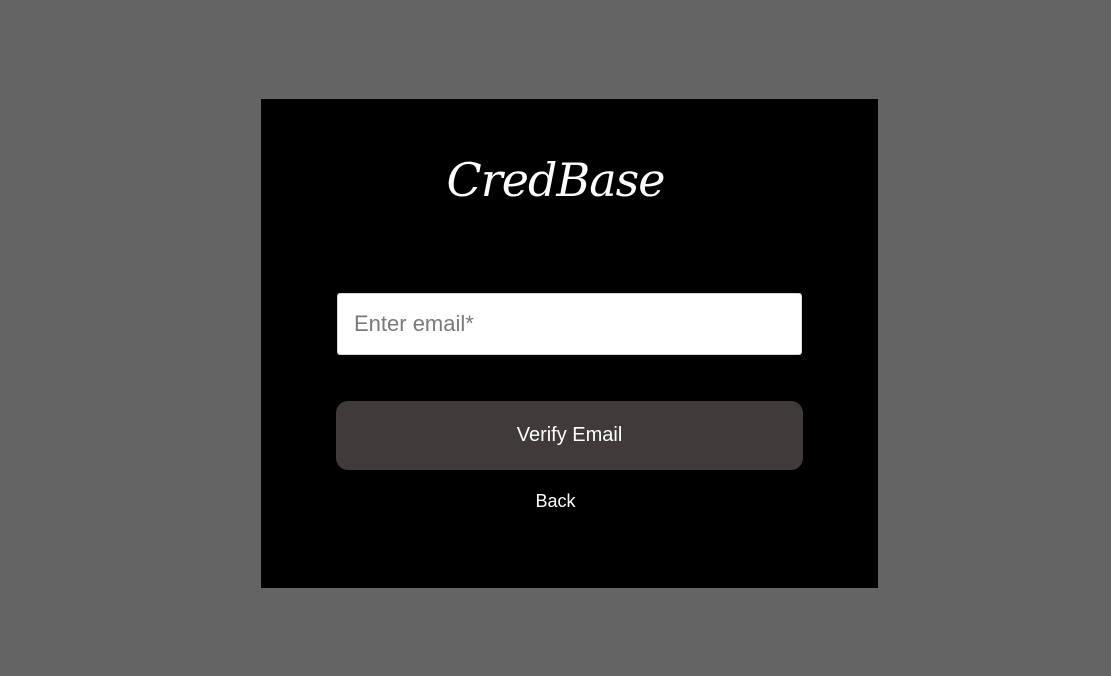  Describe the element at coordinates (569, 324) in the screenshot. I see `email-input` at that location.